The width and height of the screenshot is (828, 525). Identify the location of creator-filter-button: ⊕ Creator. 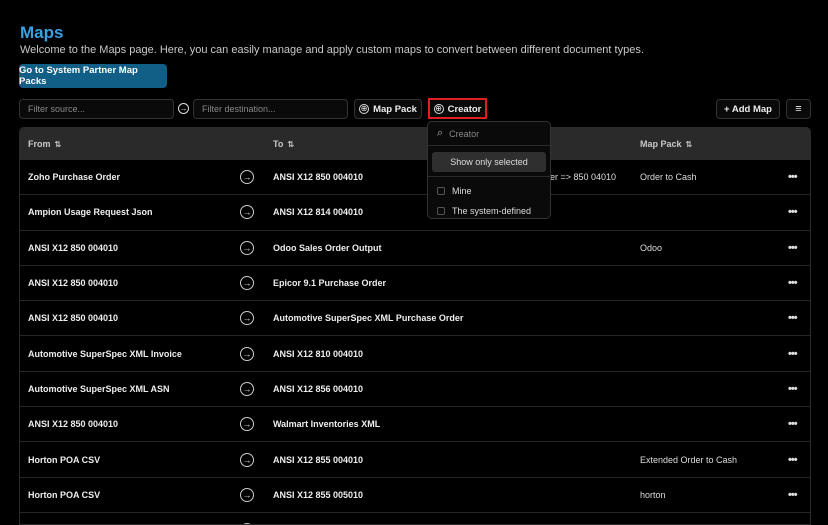
(457, 109).